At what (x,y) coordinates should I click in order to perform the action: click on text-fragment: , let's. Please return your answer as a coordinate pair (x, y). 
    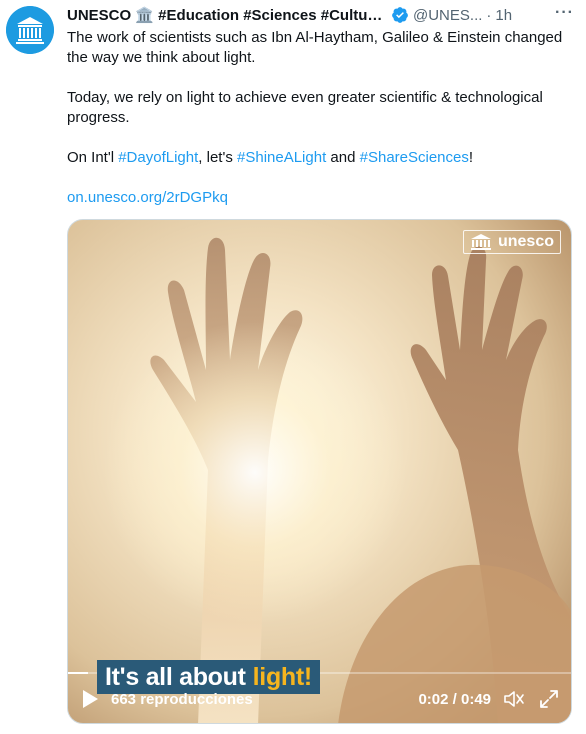
    Looking at the image, I should click on (217, 157).